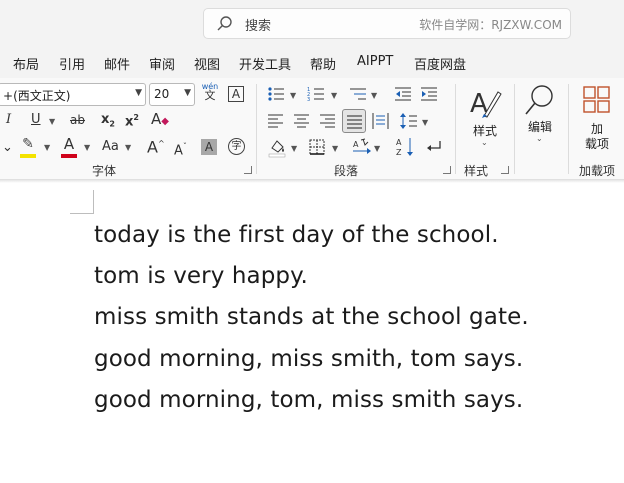 The width and height of the screenshot is (624, 483). I want to click on decrease-indent-icon, so click(403, 94).